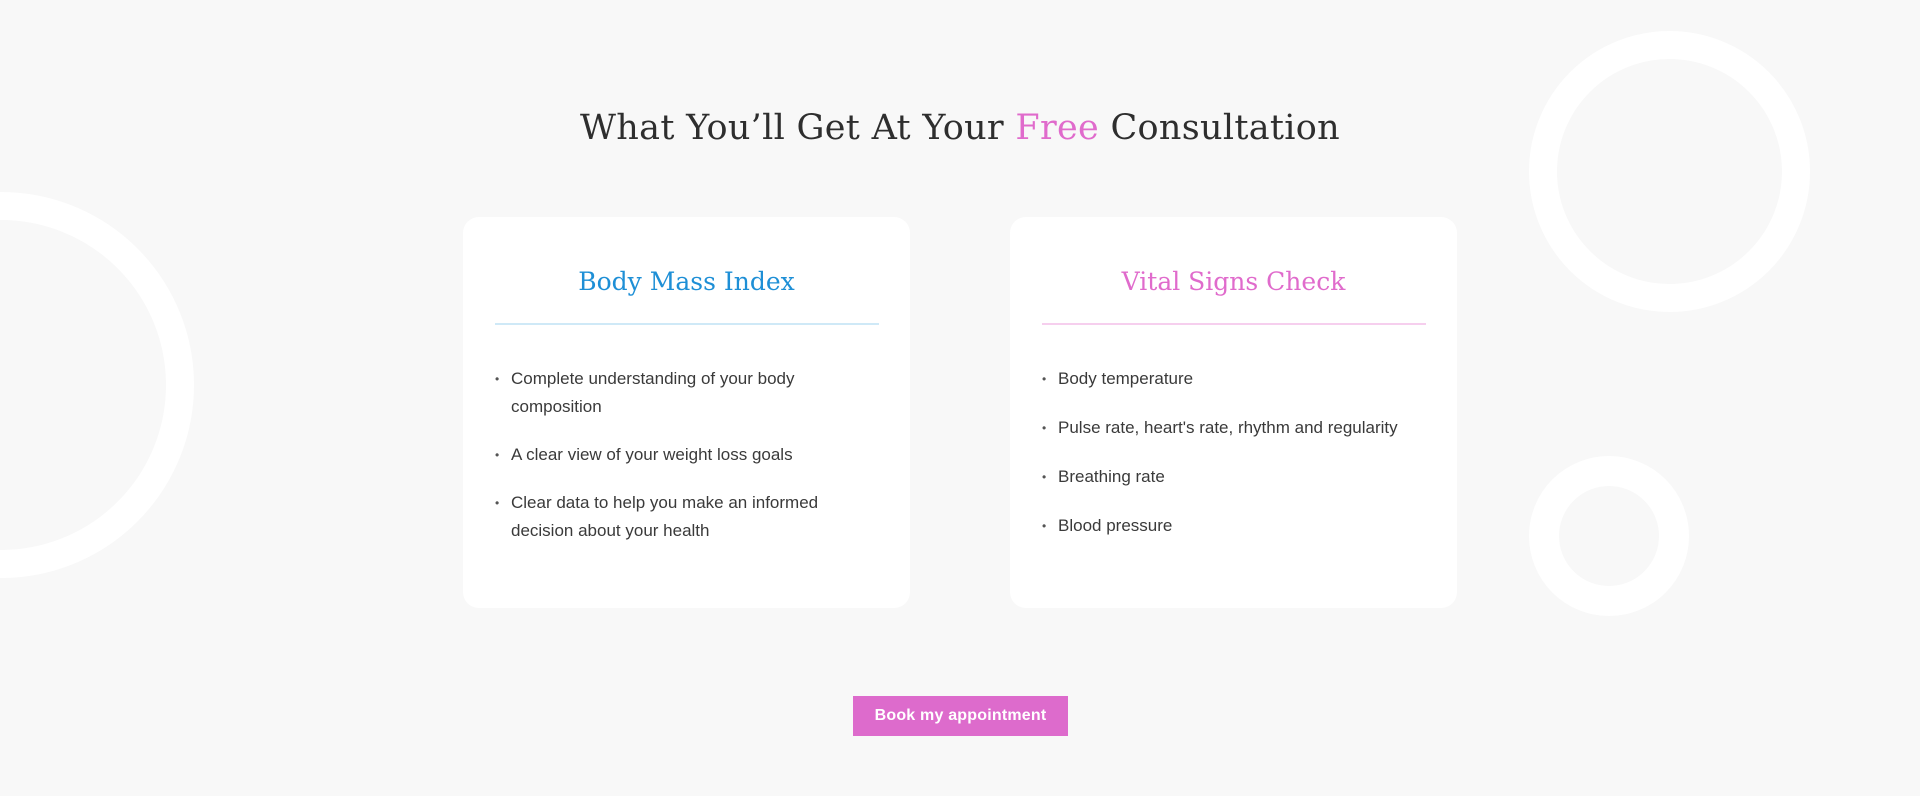 The width and height of the screenshot is (1920, 796). What do you see at coordinates (1126, 378) in the screenshot?
I see `list-item-text: Body temperature` at bounding box center [1126, 378].